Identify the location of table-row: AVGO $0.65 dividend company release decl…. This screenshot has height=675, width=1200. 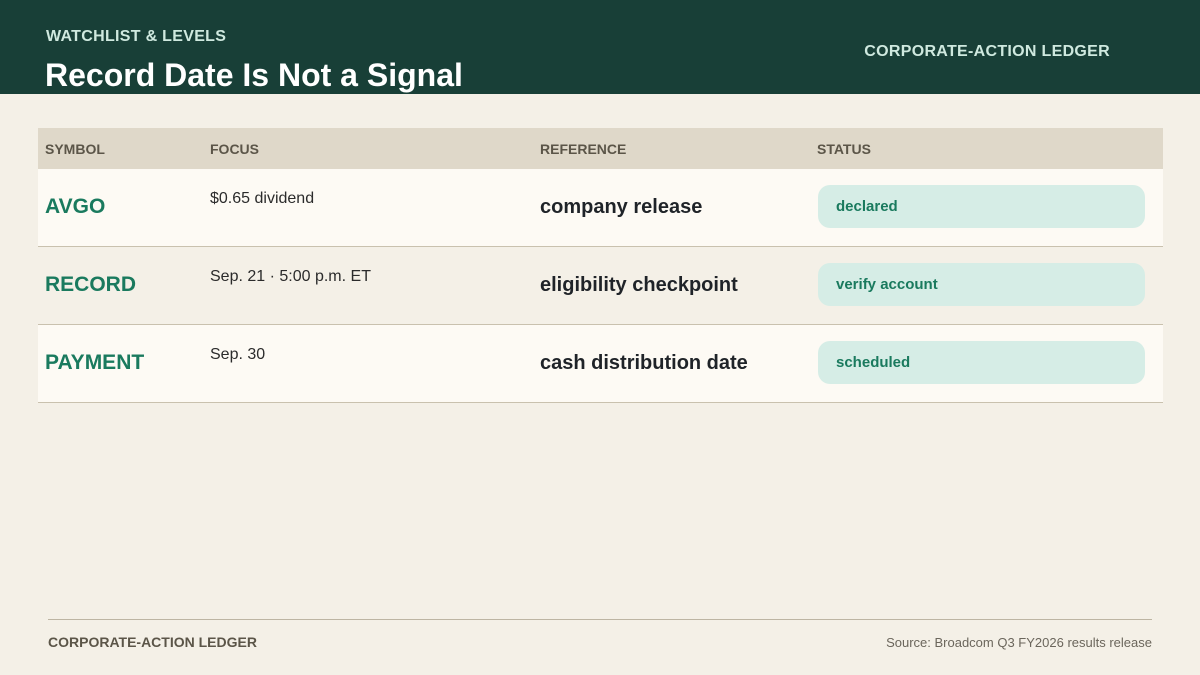
(600, 208).